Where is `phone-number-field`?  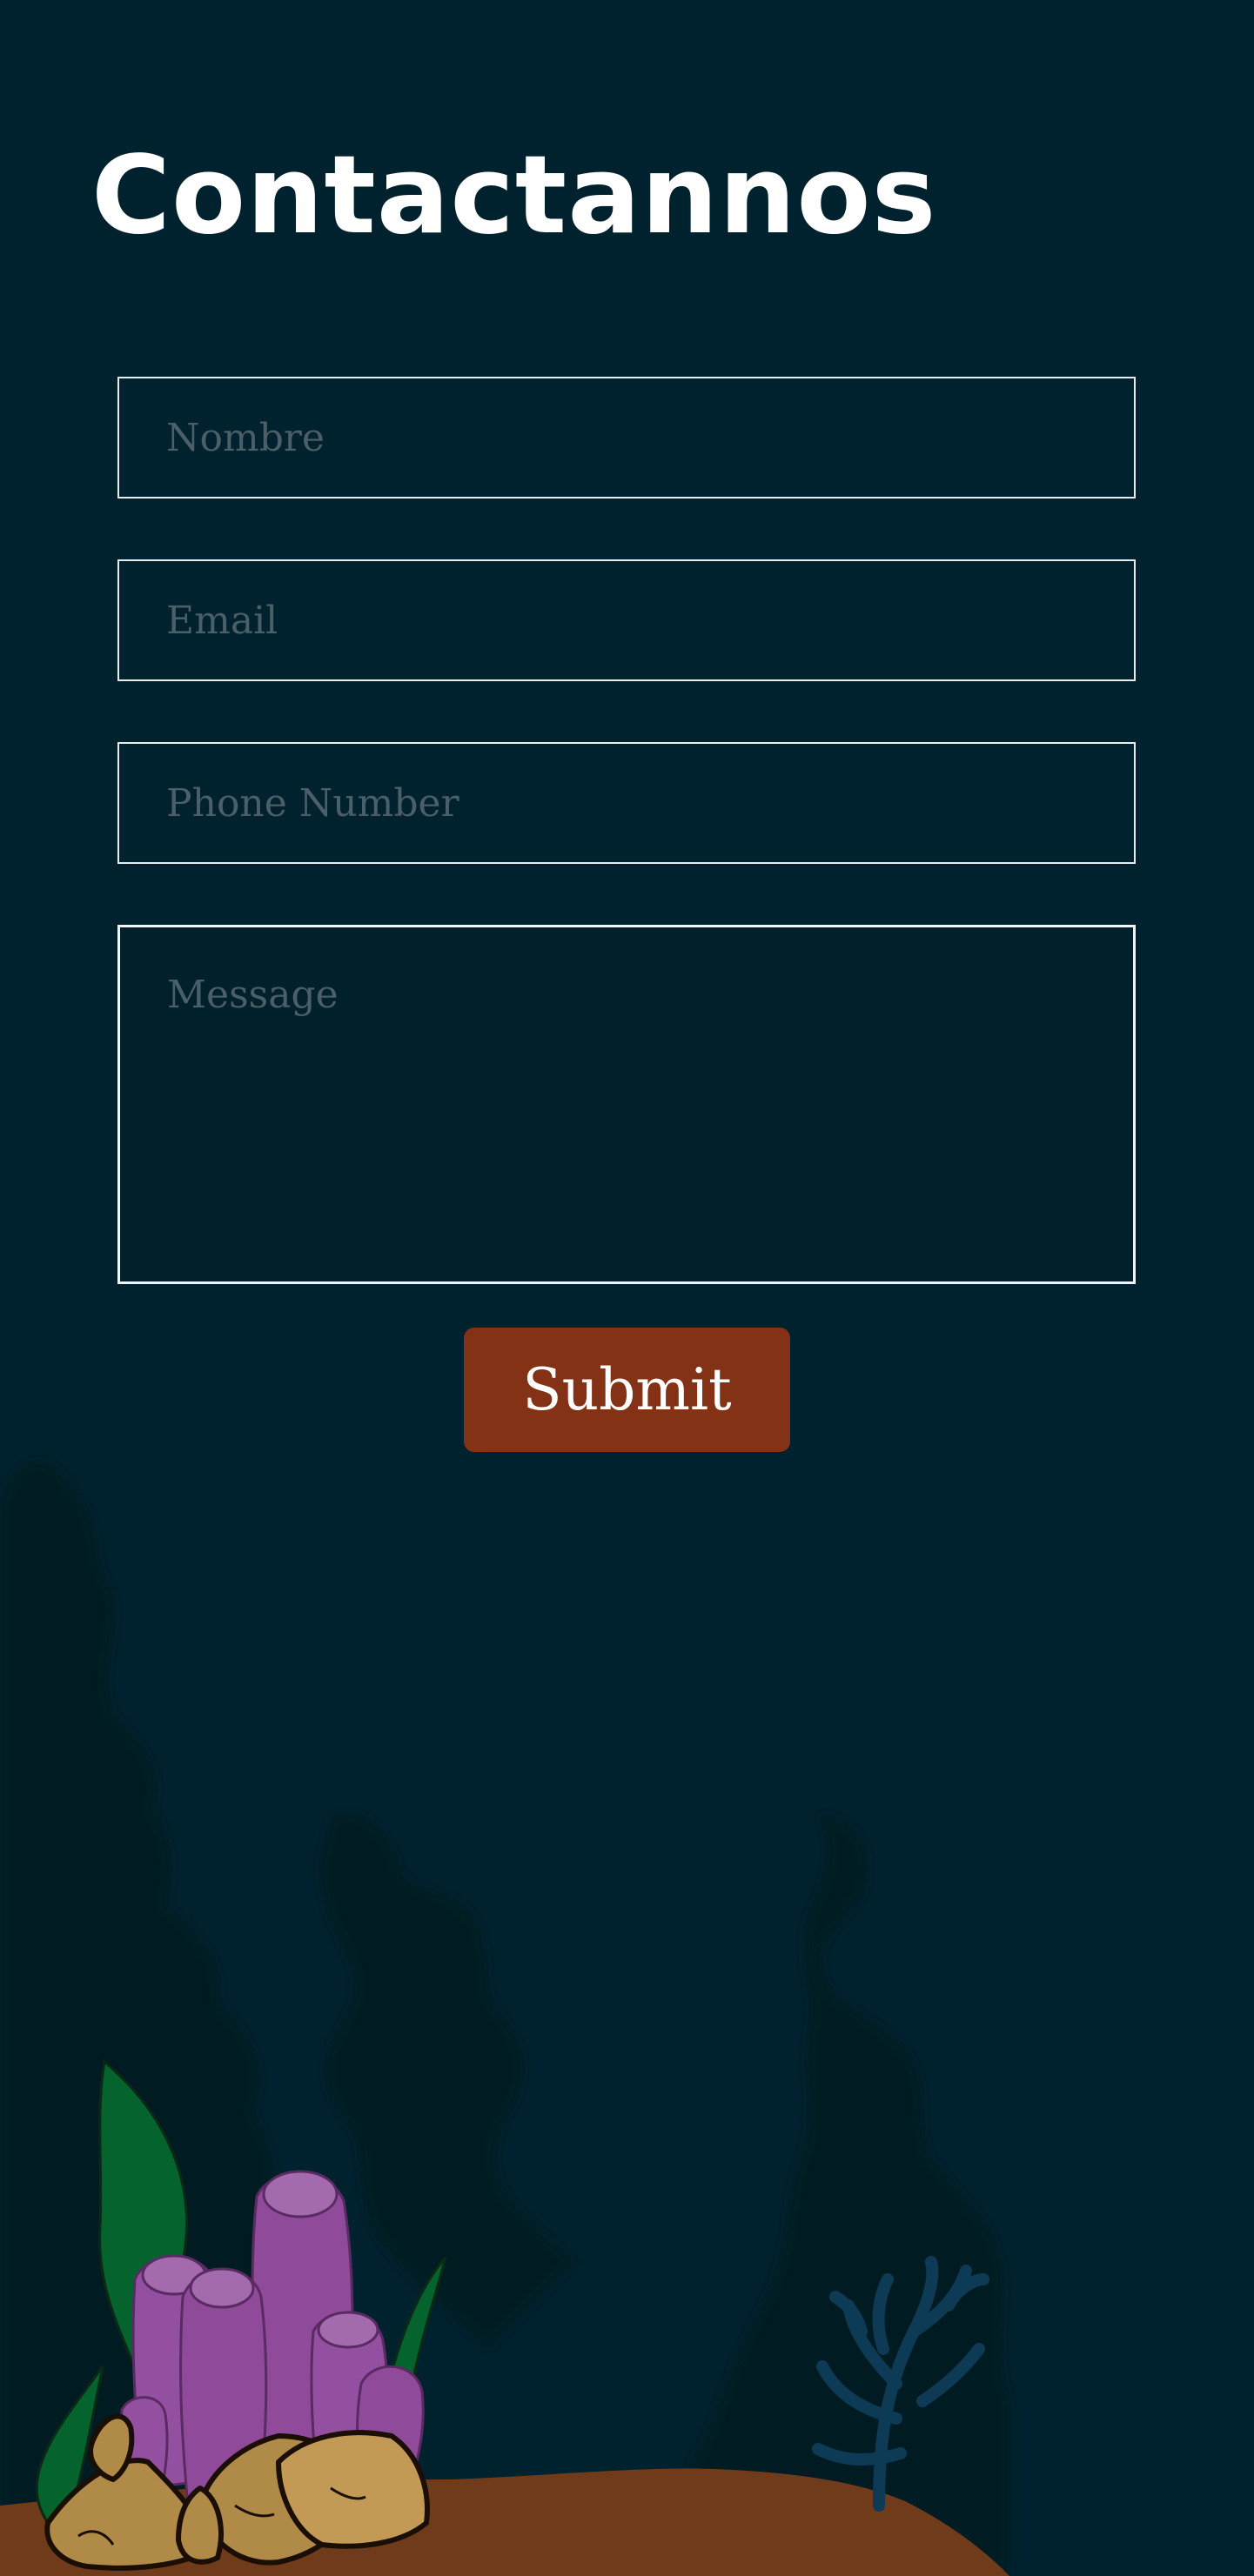
phone-number-field is located at coordinates (627, 803).